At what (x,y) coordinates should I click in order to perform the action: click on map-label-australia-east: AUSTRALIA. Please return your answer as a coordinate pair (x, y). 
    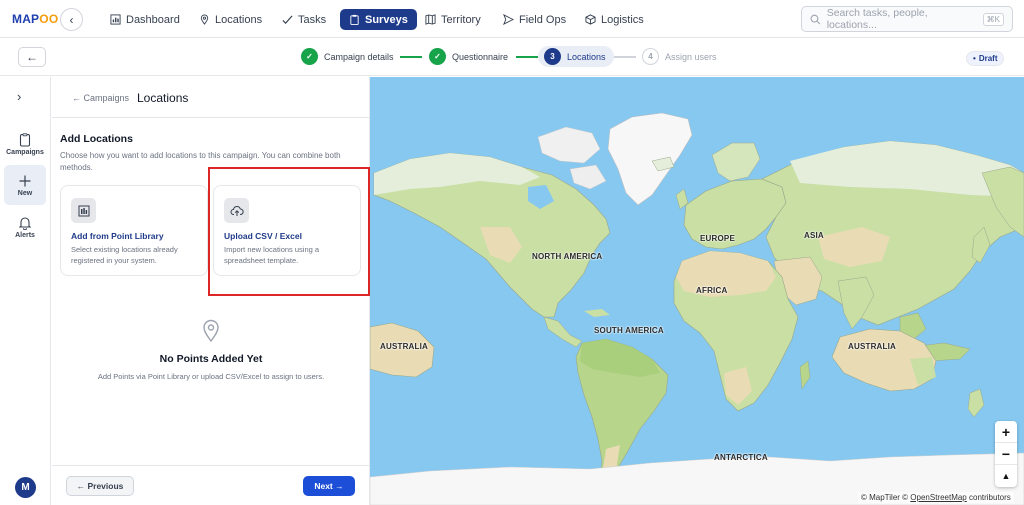
    Looking at the image, I should click on (872, 346).